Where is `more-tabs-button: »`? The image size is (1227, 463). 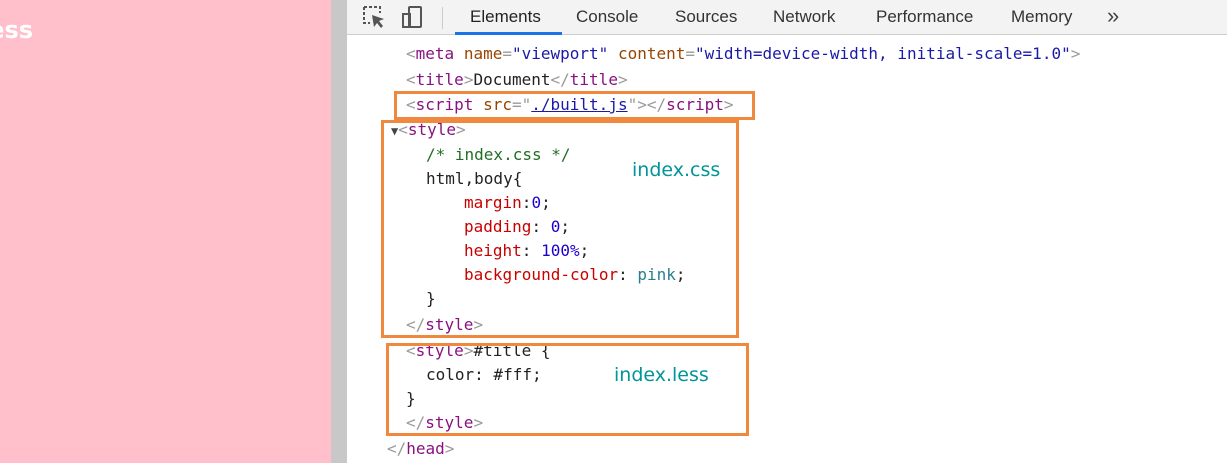 more-tabs-button: » is located at coordinates (1113, 17).